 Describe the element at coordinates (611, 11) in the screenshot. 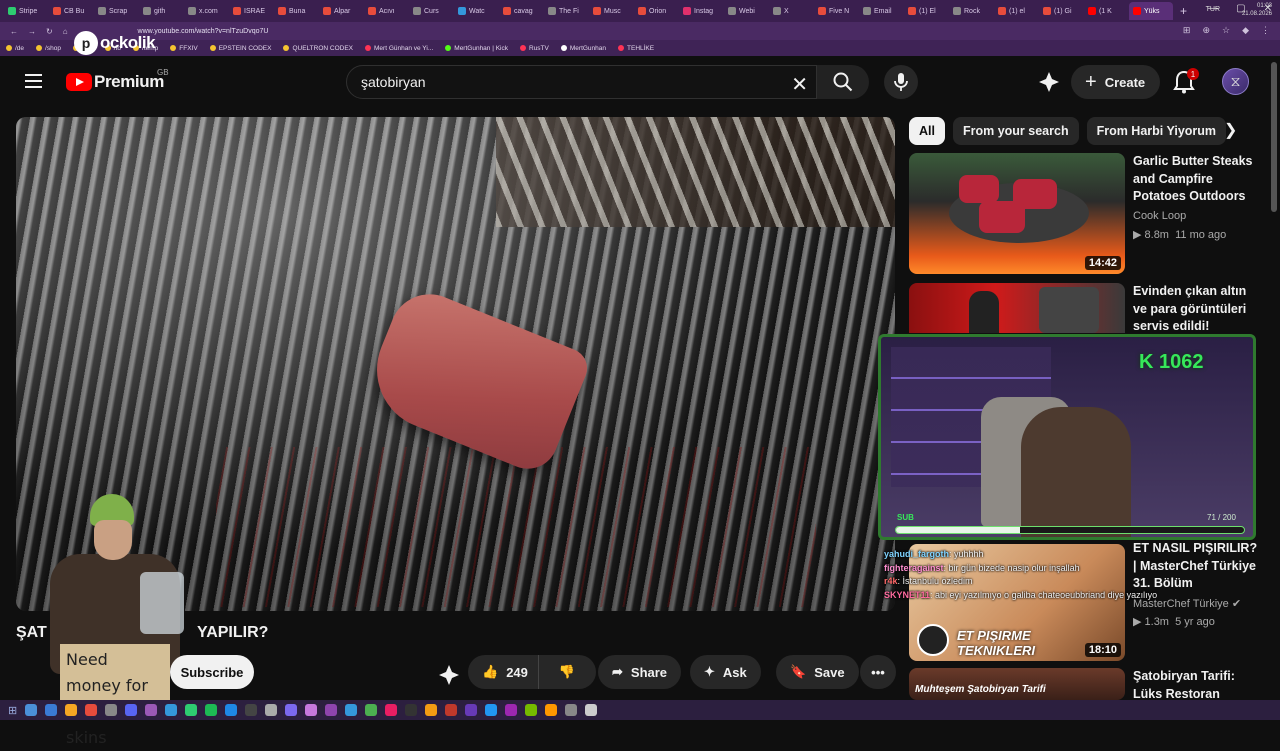

I see `browser-tab: Musc` at that location.